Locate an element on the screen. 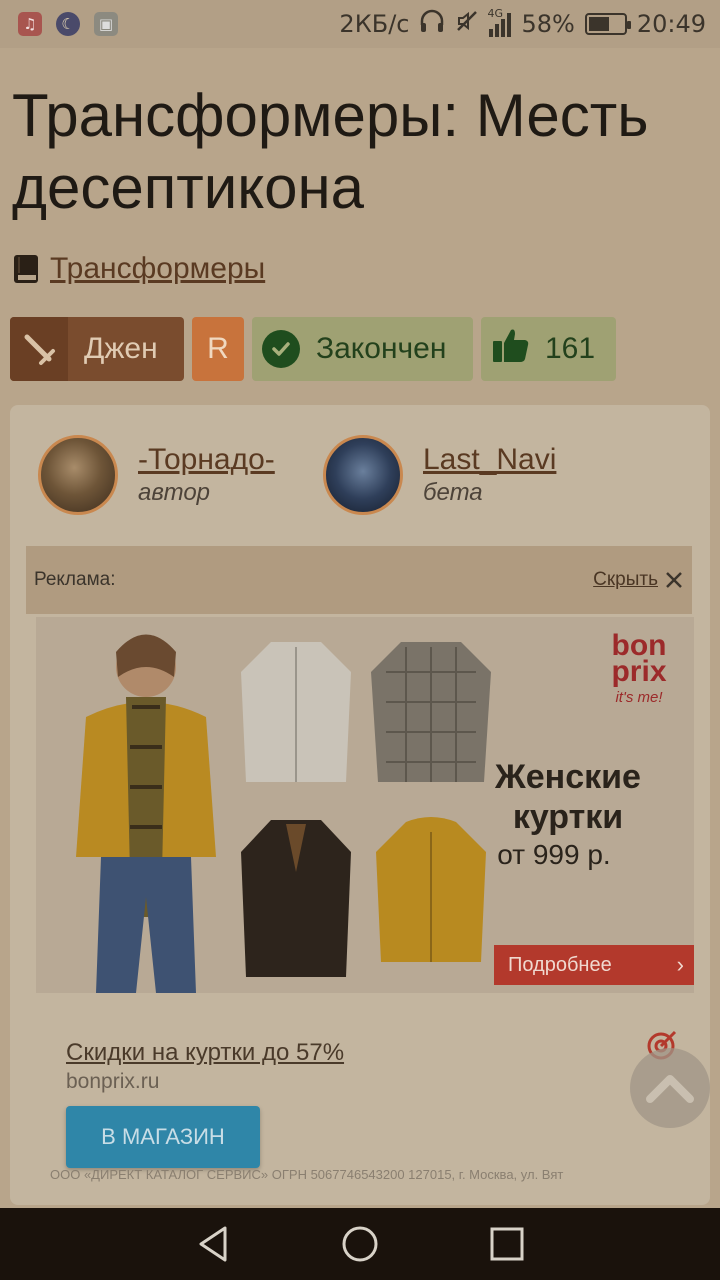 This screenshot has height=1280, width=720. model-image is located at coordinates (146, 813).